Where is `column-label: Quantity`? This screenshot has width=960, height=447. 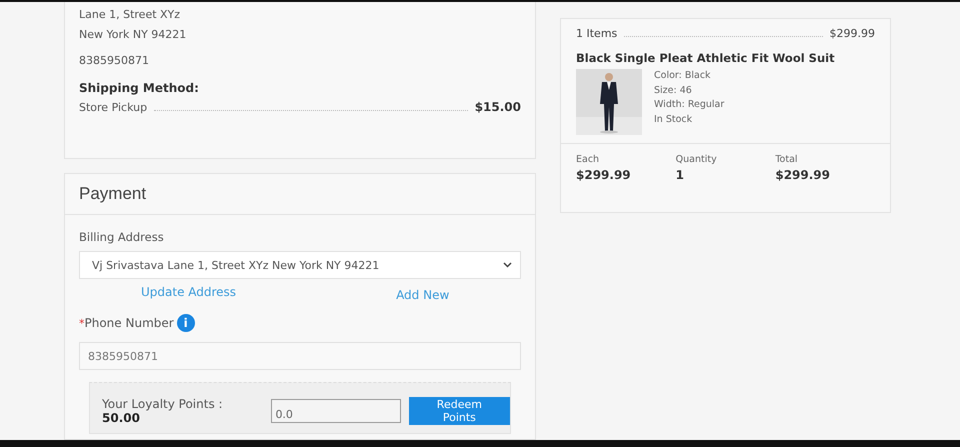
column-label: Quantity is located at coordinates (697, 159).